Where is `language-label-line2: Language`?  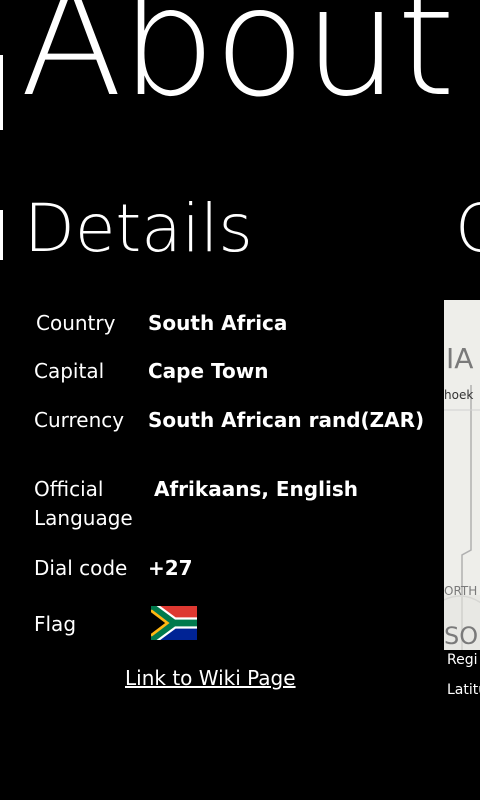 language-label-line2: Language is located at coordinates (83, 518).